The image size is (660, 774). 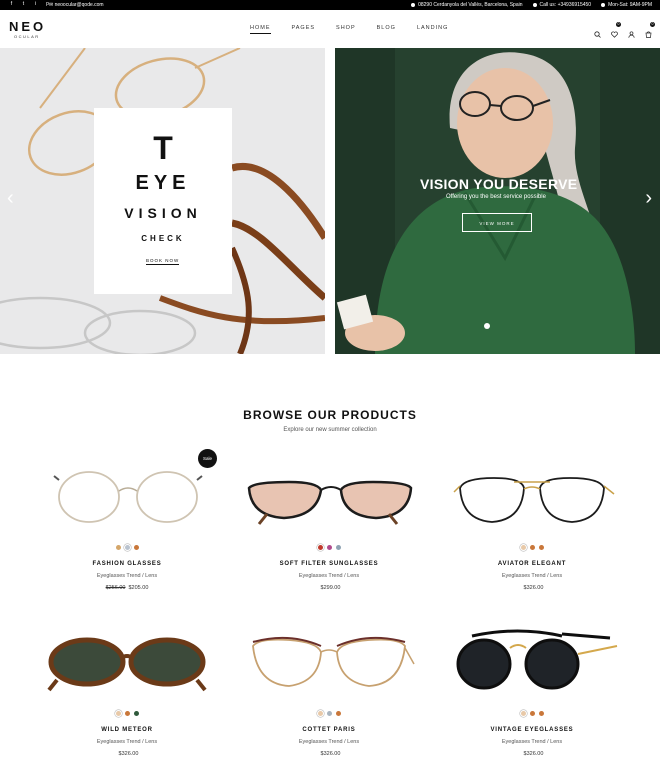 What do you see at coordinates (35, 4) in the screenshot?
I see `instagram-icon: i` at bounding box center [35, 4].